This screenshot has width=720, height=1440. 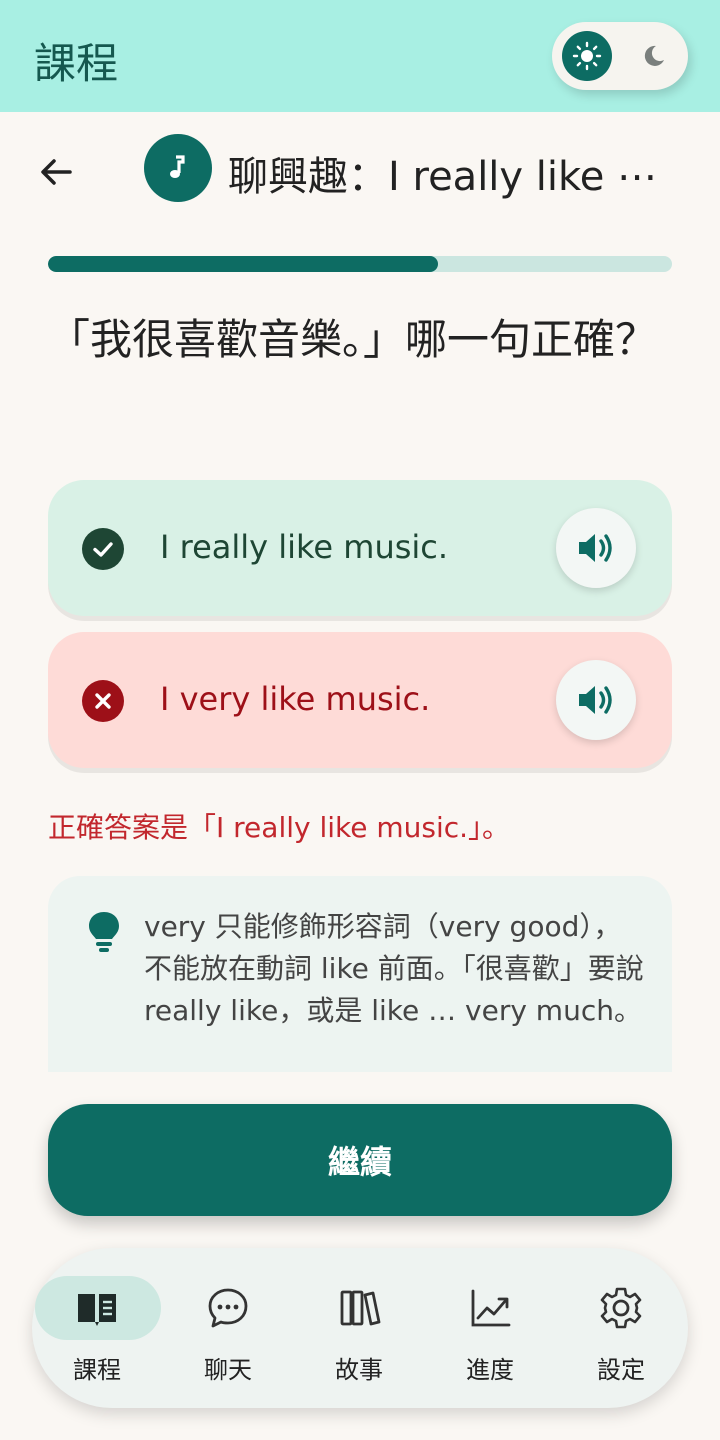 What do you see at coordinates (97, 1310) in the screenshot?
I see `book-icon` at bounding box center [97, 1310].